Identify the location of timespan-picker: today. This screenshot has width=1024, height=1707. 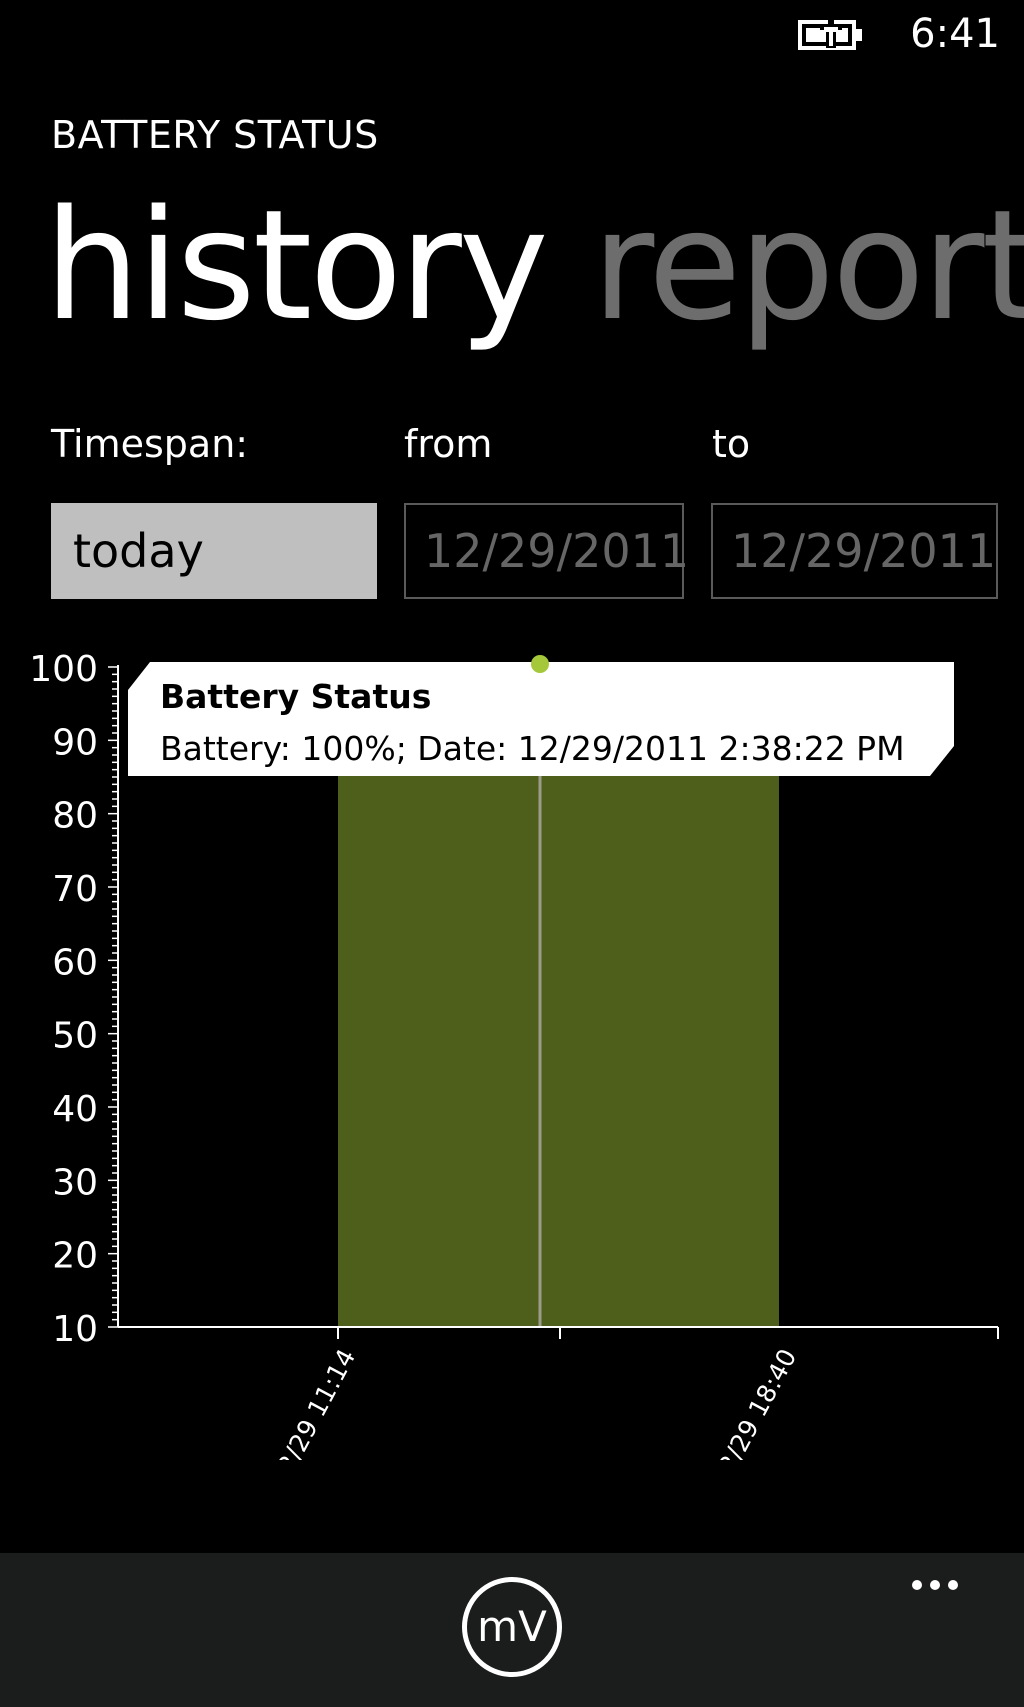
(214, 551).